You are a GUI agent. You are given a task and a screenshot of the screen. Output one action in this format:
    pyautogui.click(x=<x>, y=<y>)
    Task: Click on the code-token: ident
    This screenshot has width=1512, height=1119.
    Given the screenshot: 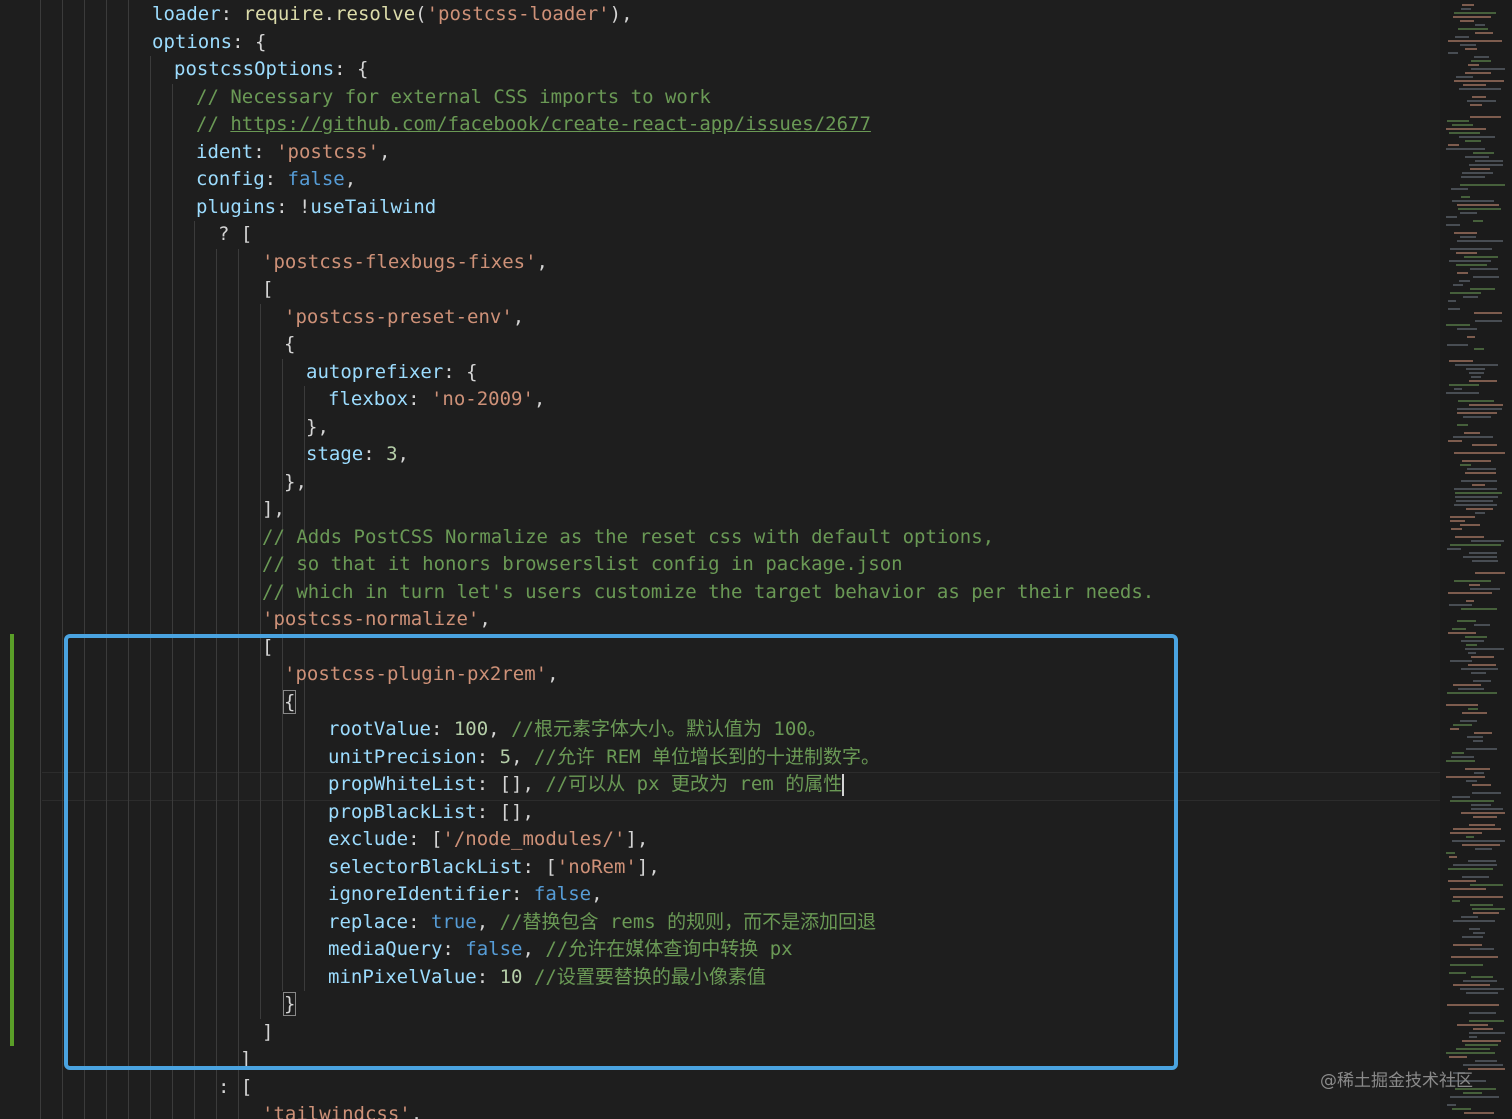 What is the action you would take?
    pyautogui.click(x=225, y=151)
    